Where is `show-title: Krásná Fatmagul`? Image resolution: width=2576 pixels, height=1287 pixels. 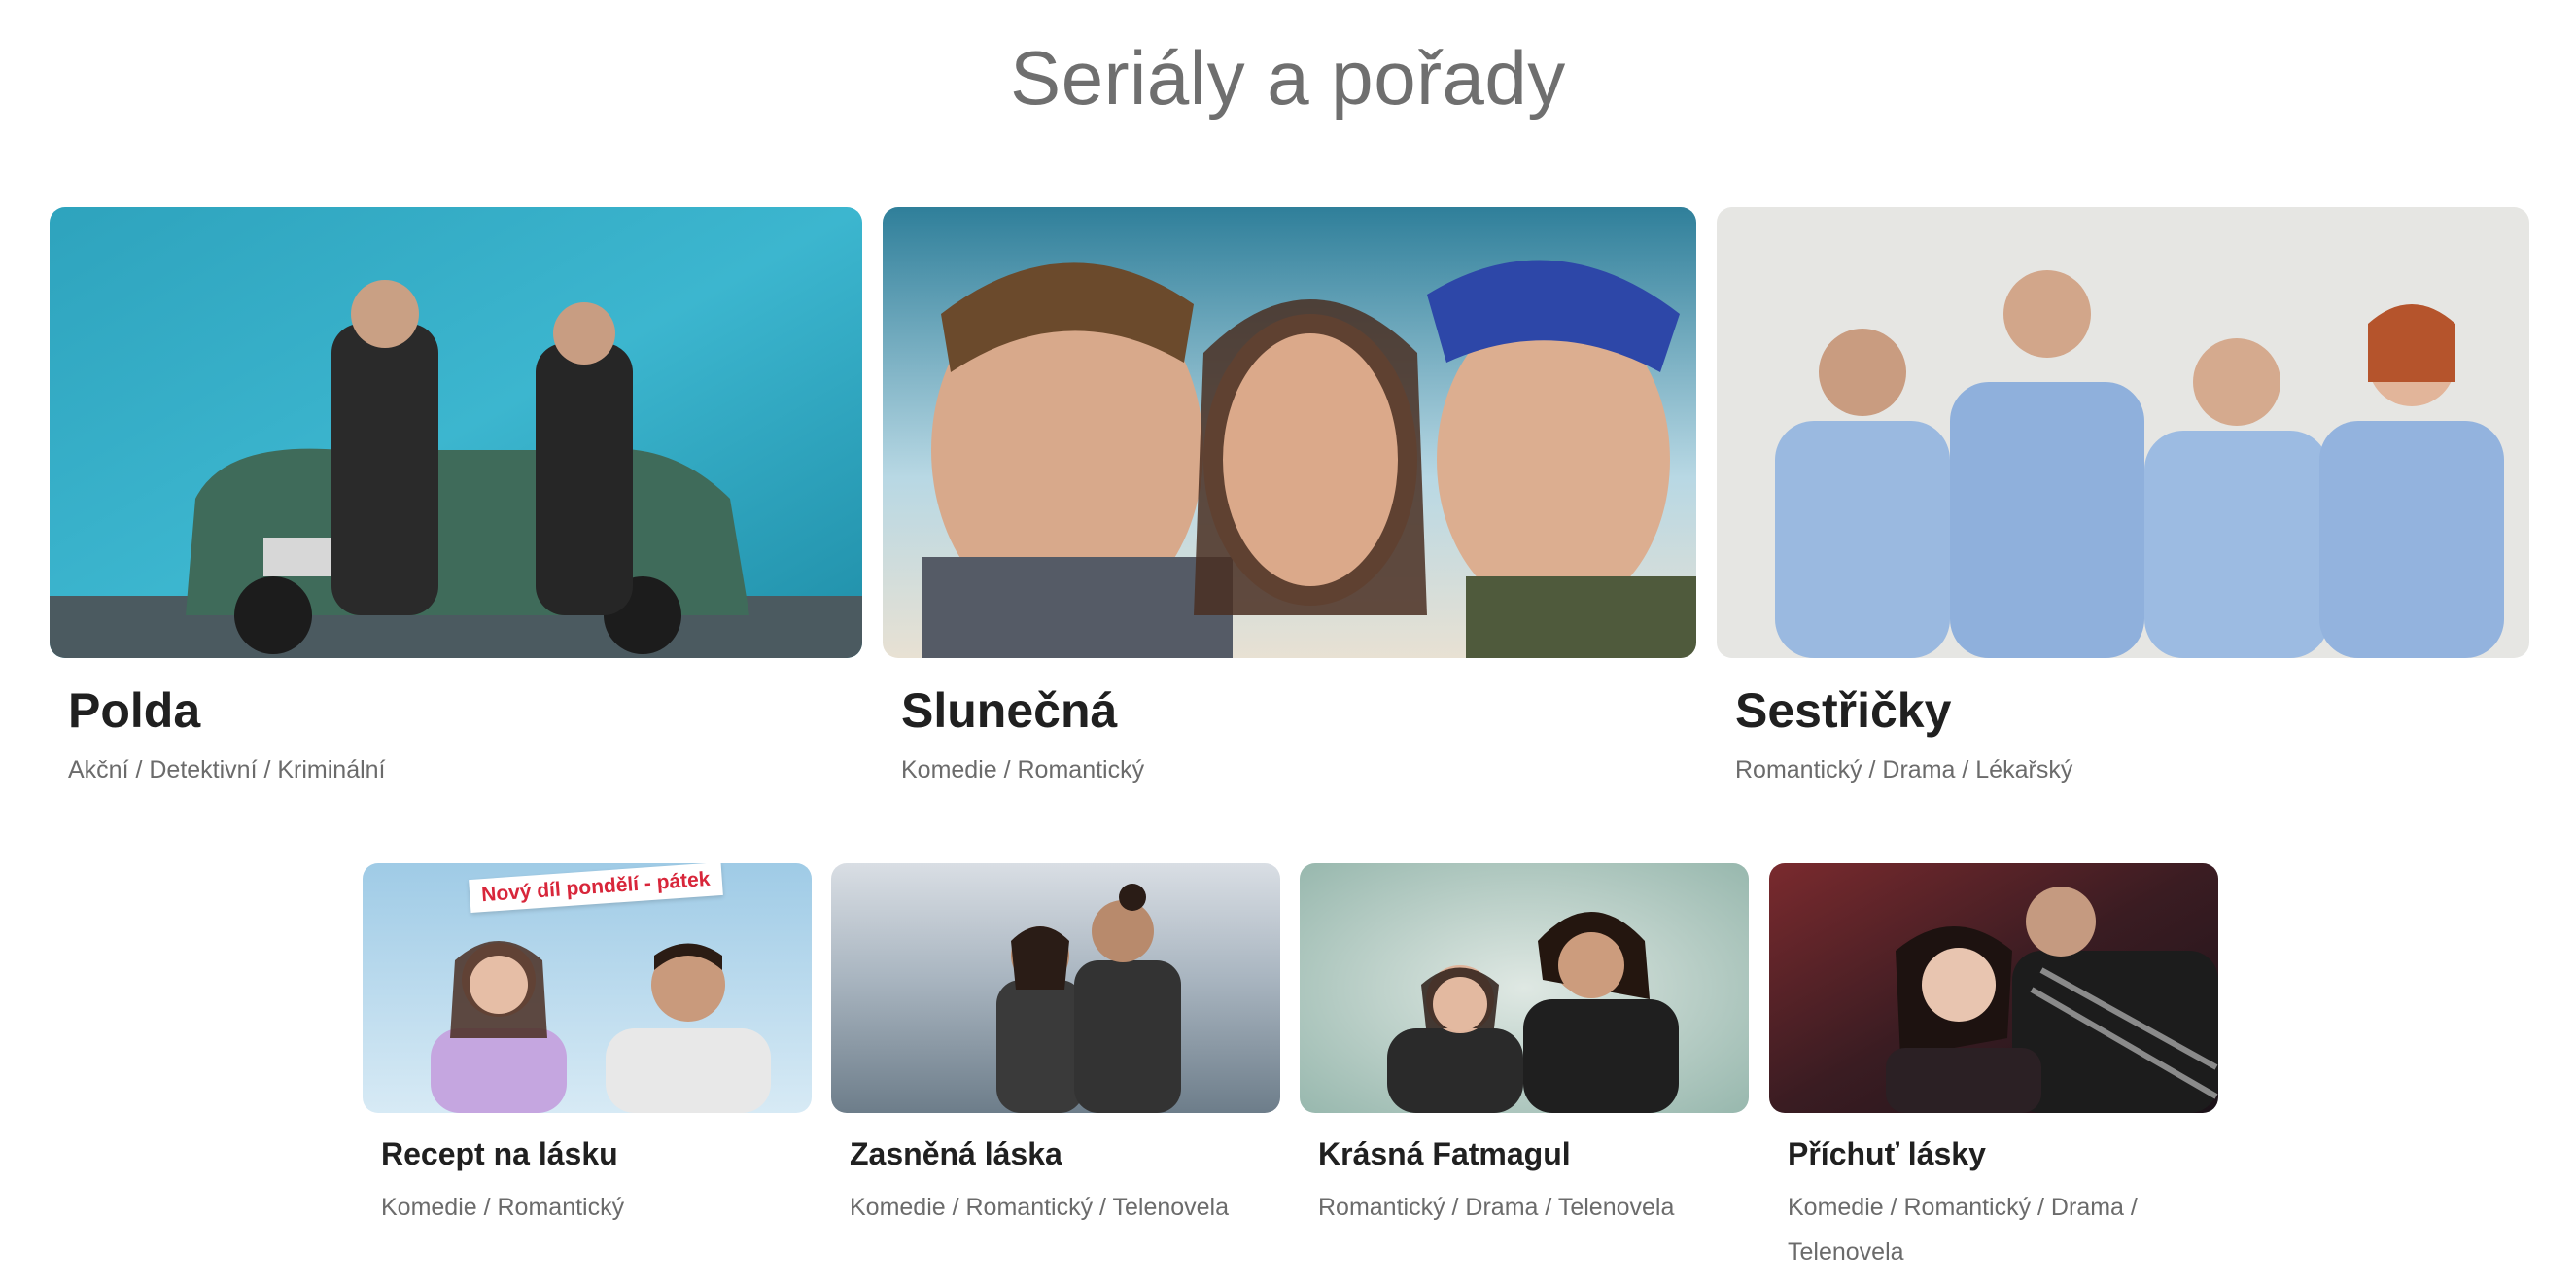 show-title: Krásná Fatmagul is located at coordinates (1534, 1154).